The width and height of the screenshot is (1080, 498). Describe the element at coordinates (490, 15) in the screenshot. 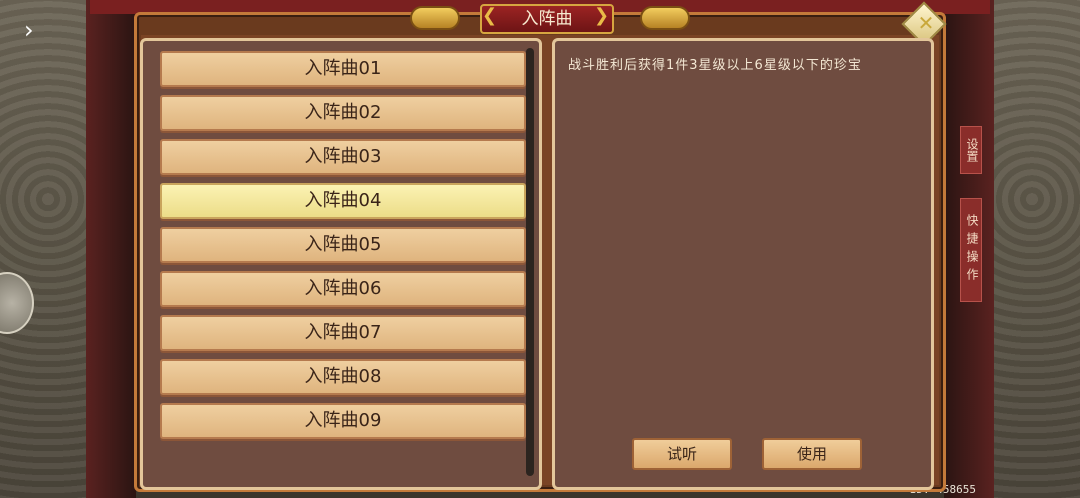

I see `chevron-left-icon: ❮` at that location.